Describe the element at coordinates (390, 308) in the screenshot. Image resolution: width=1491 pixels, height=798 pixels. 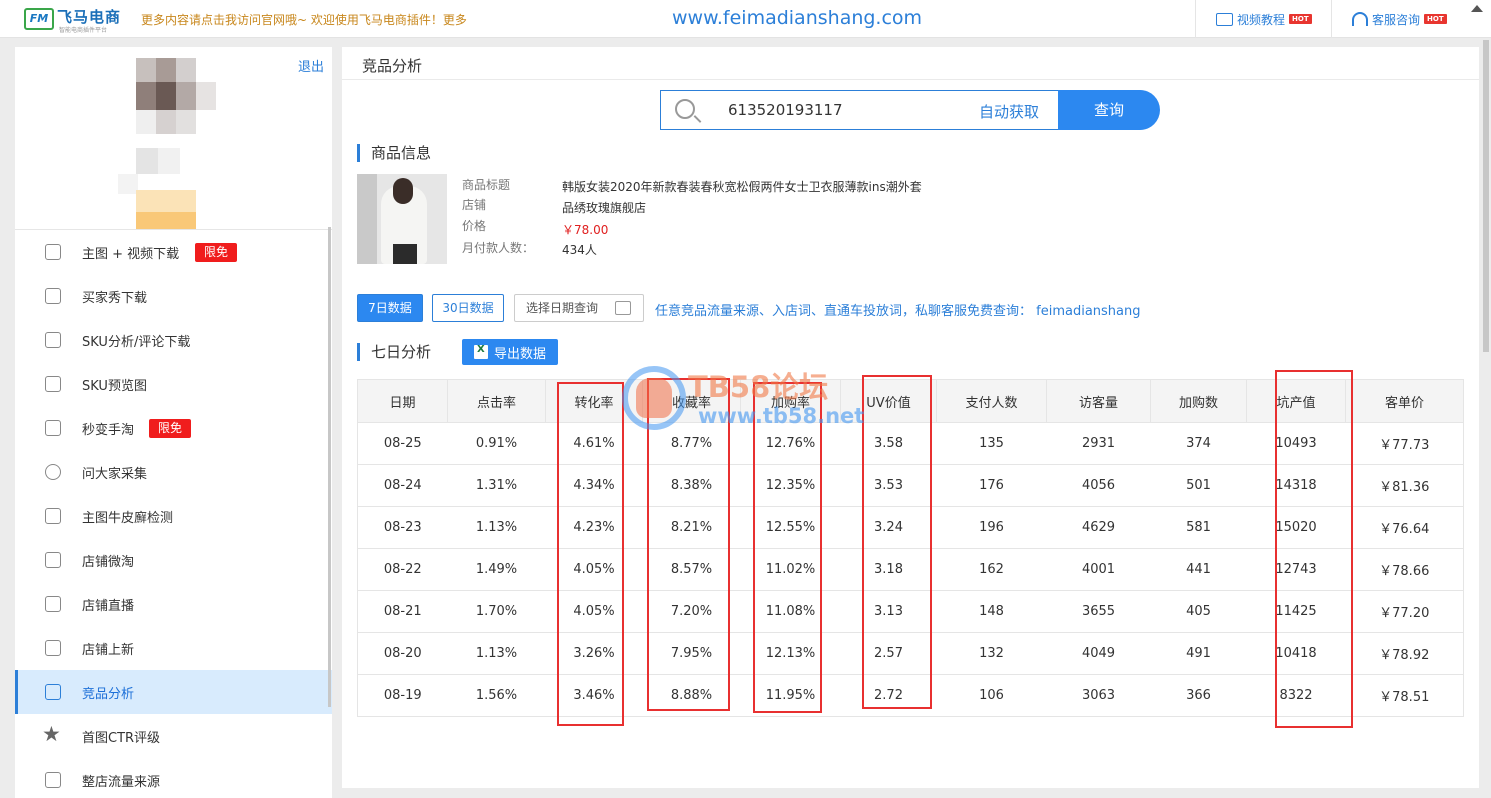
I see `tab-7-day: 7日数据` at that location.